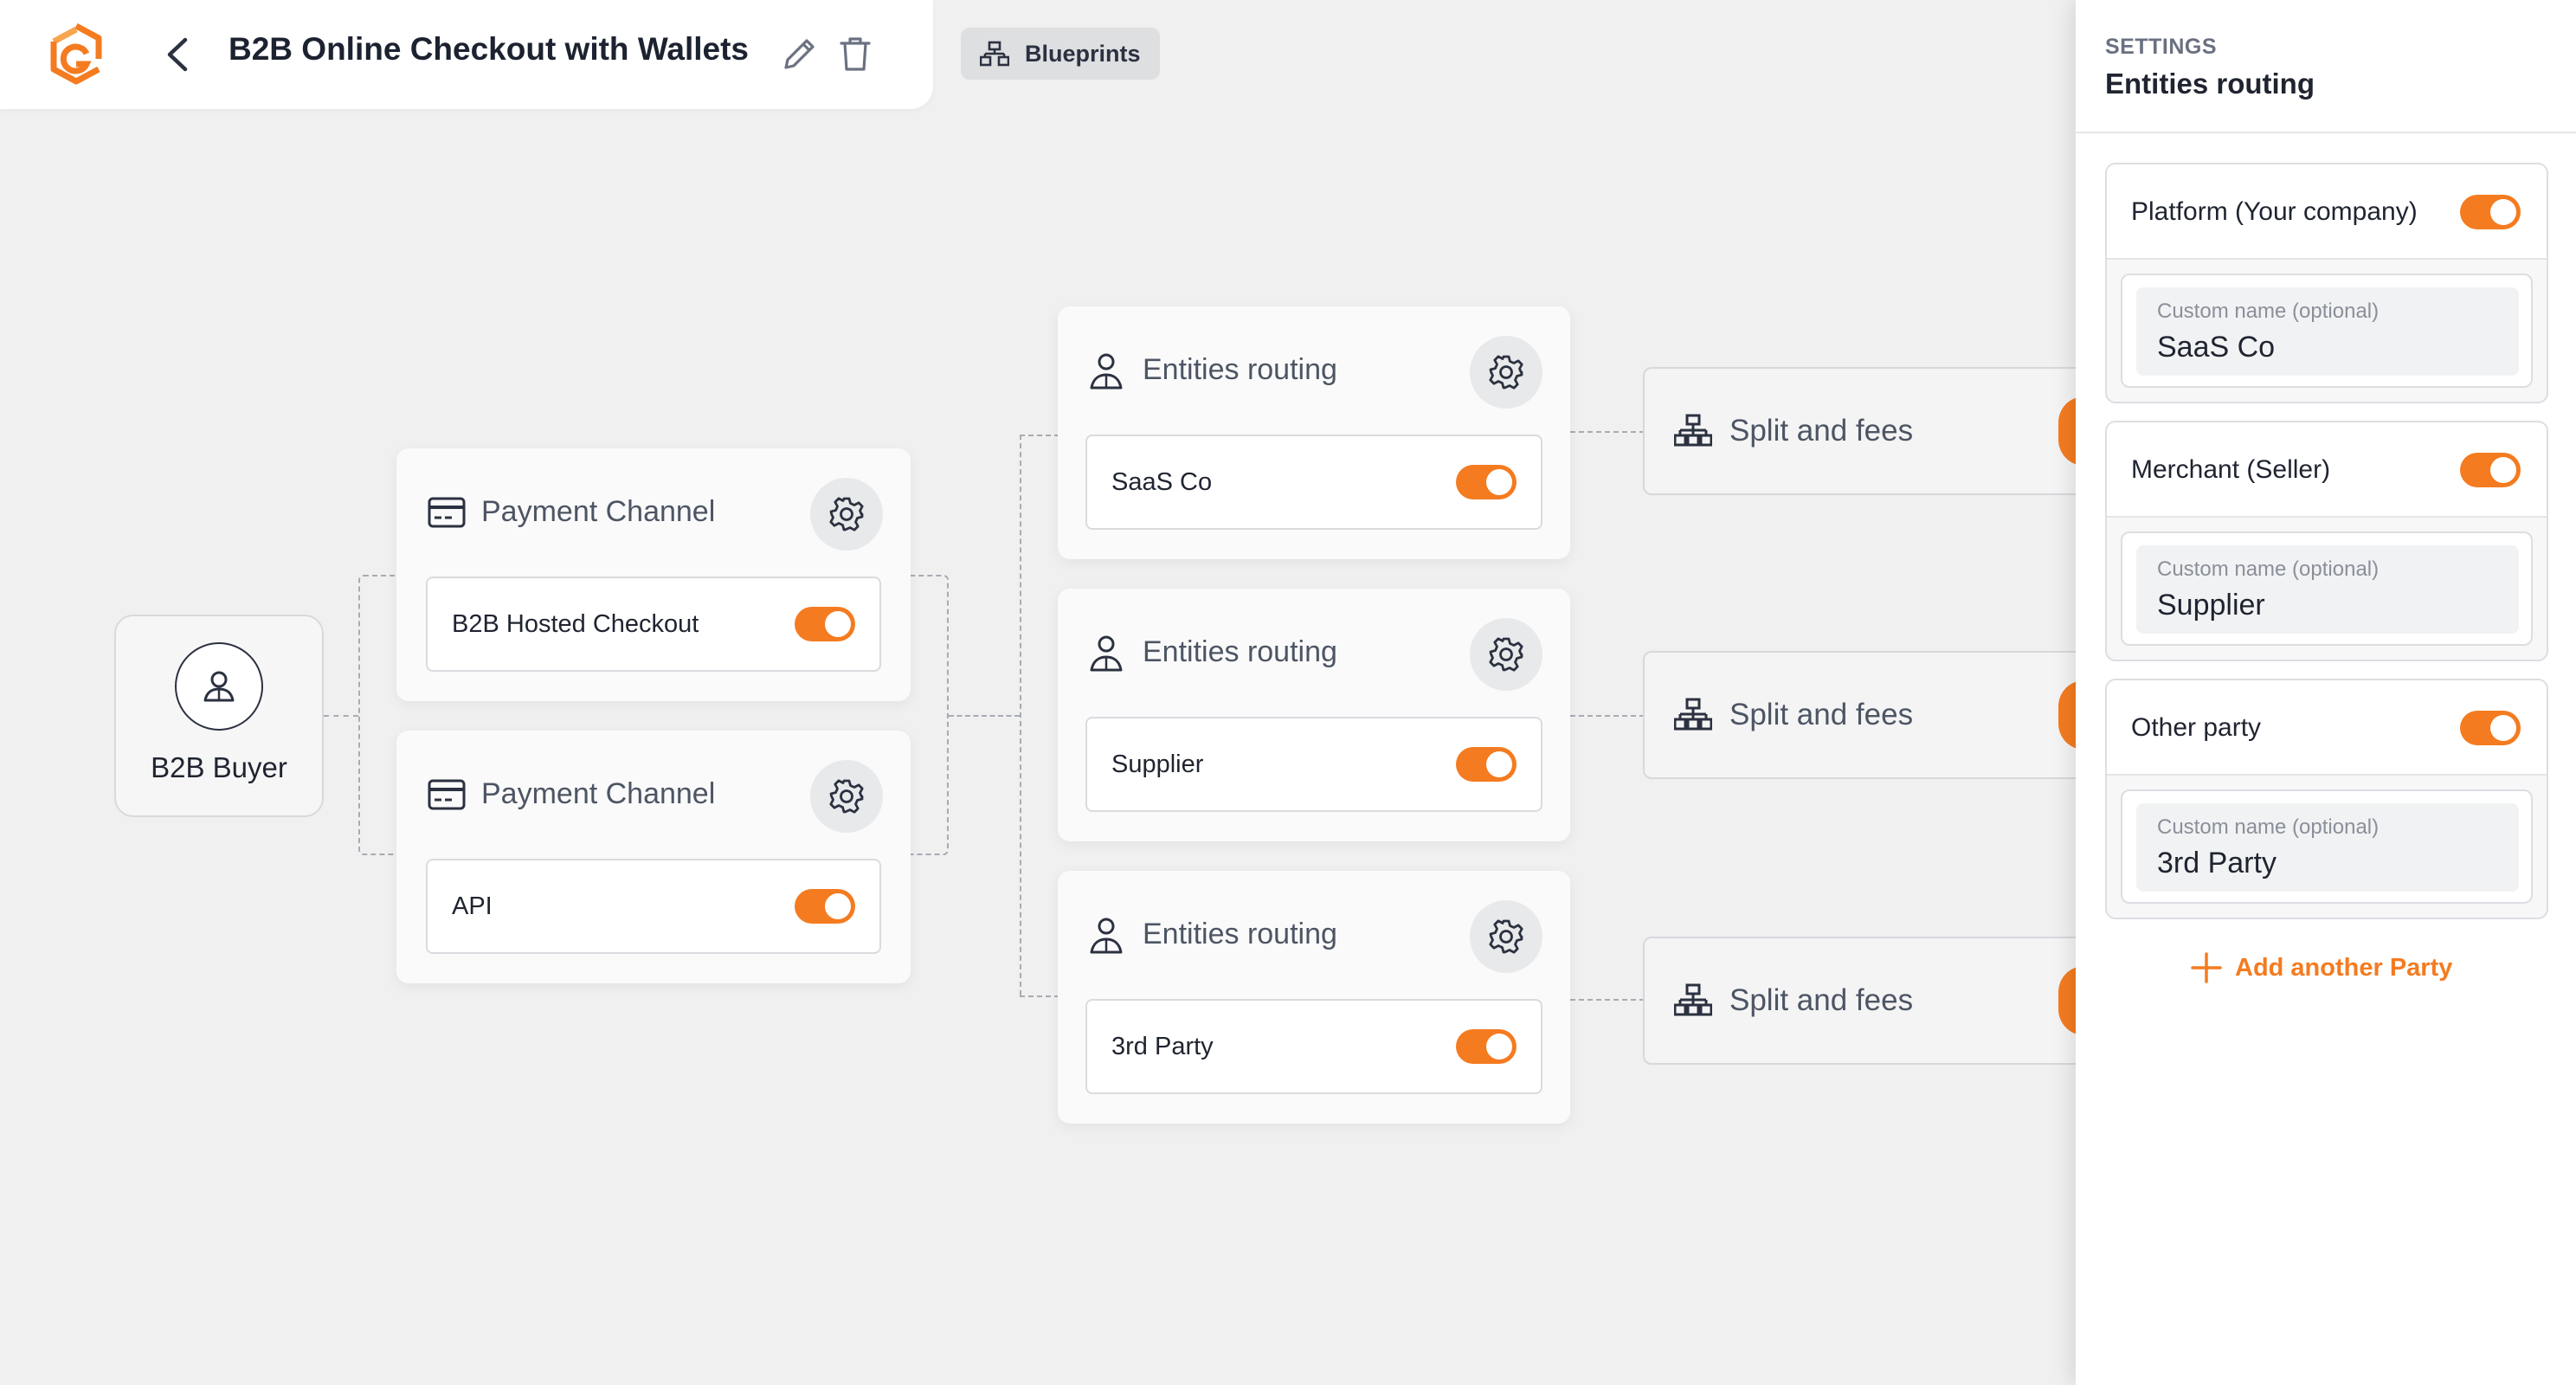 The image size is (2576, 1385). Describe the element at coordinates (653, 574) in the screenshot. I see `payment-channel-card: Payment Channel B2B Hosted Checkout` at that location.